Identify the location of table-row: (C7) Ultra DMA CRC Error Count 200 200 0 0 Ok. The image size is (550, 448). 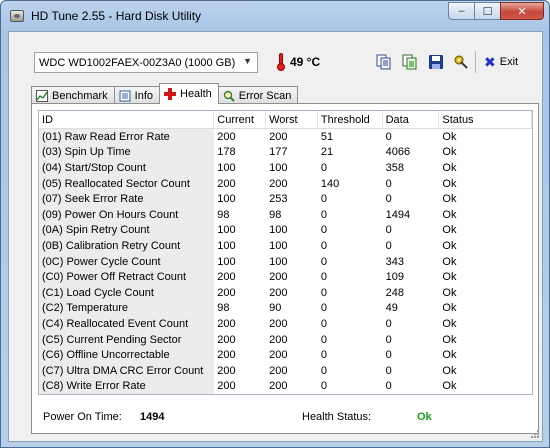
(285, 370).